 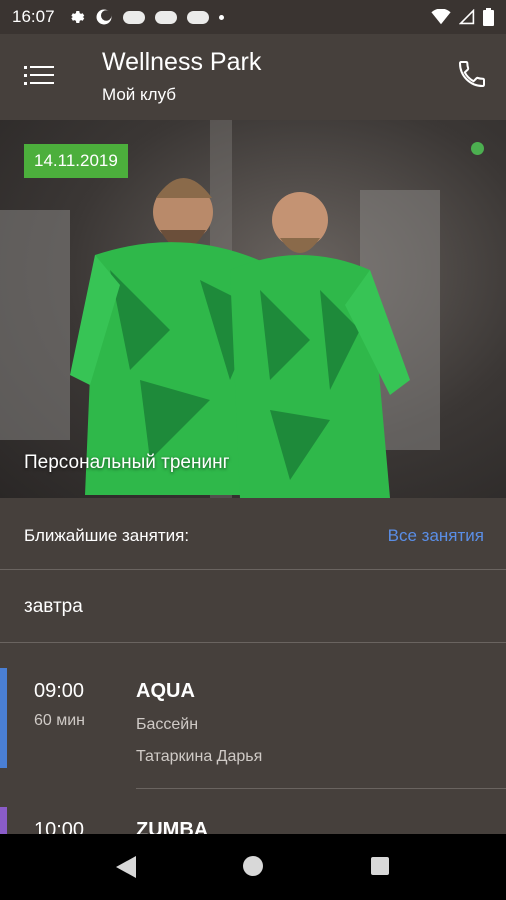 I want to click on battery-icon, so click(x=488, y=17).